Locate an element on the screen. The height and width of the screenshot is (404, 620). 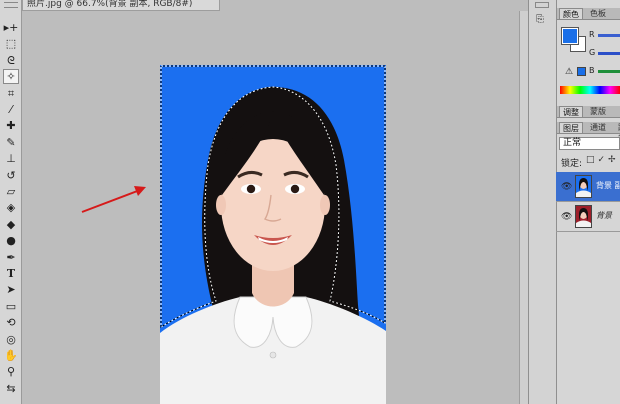
move-icon: ▸+ is located at coordinates (11, 27).